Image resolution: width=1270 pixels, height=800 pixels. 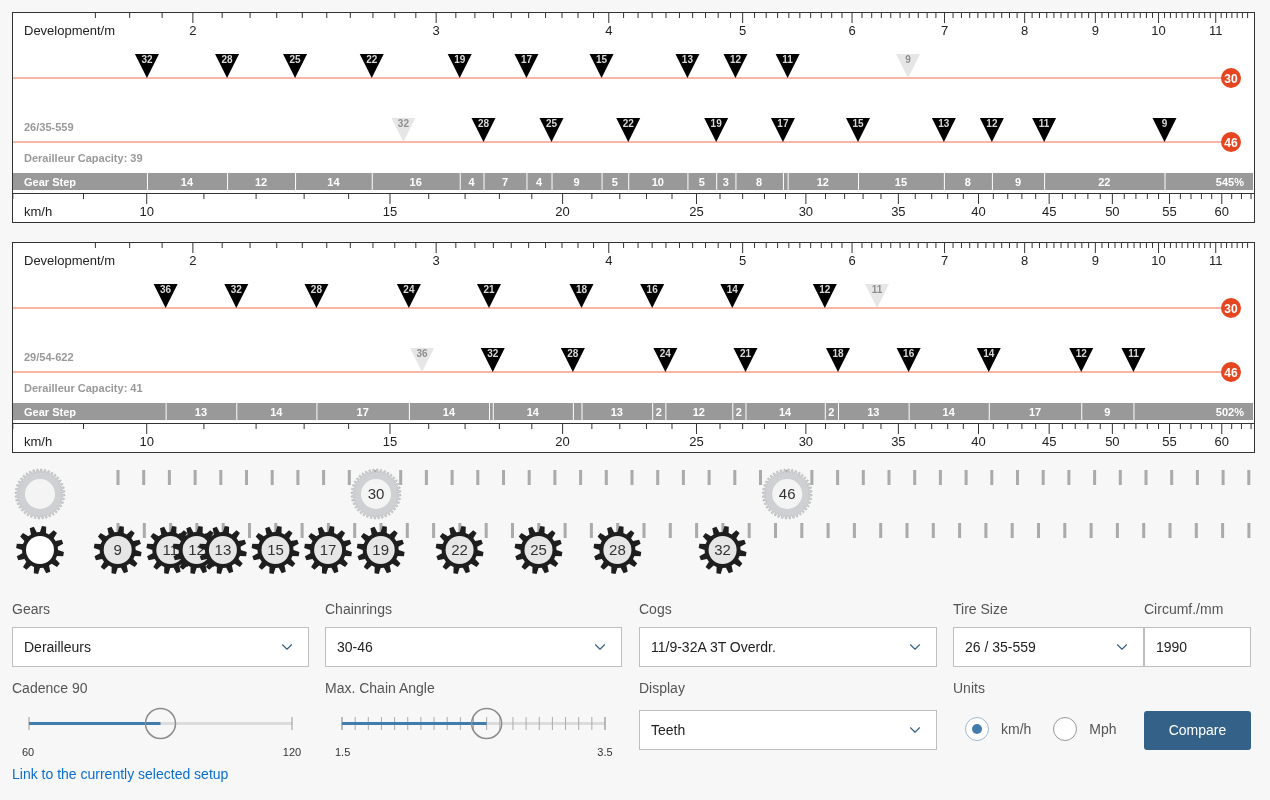 What do you see at coordinates (292, 752) in the screenshot?
I see `slider-max-label: 120` at bounding box center [292, 752].